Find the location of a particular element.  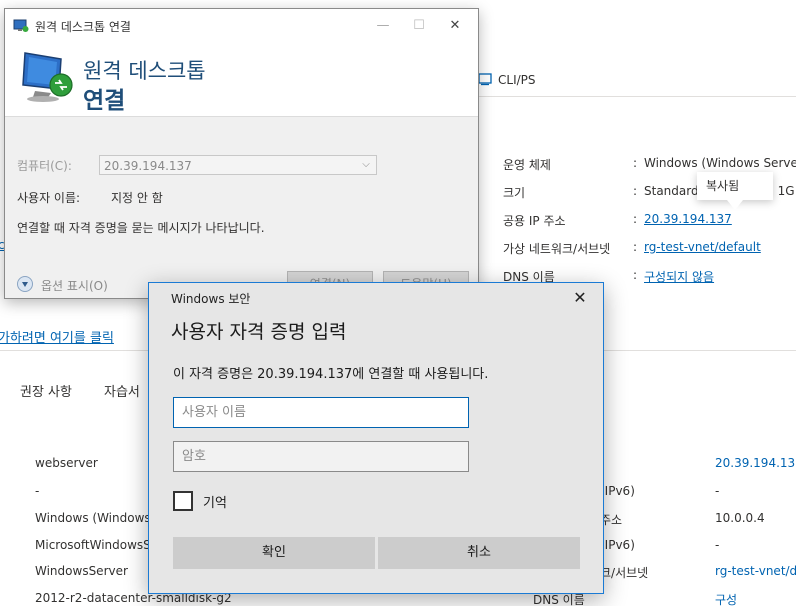

mid-label-ipv6: (IPv6) is located at coordinates (617, 491).